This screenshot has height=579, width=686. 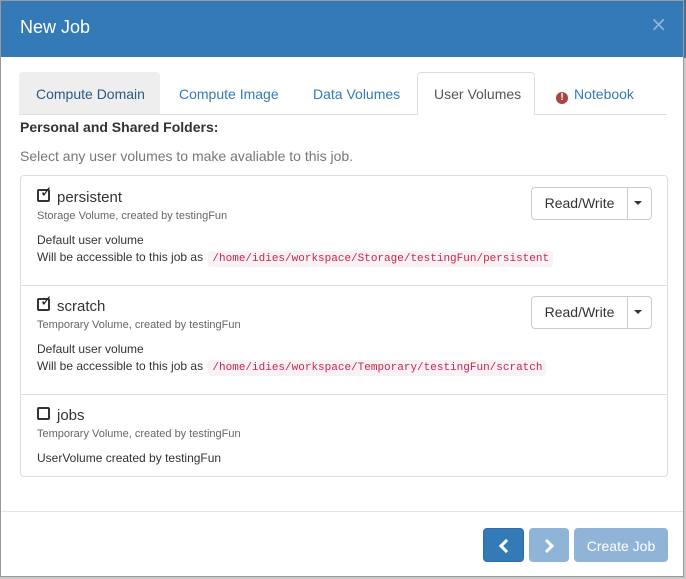 I want to click on tab-label: Compute Image, so click(x=229, y=94).